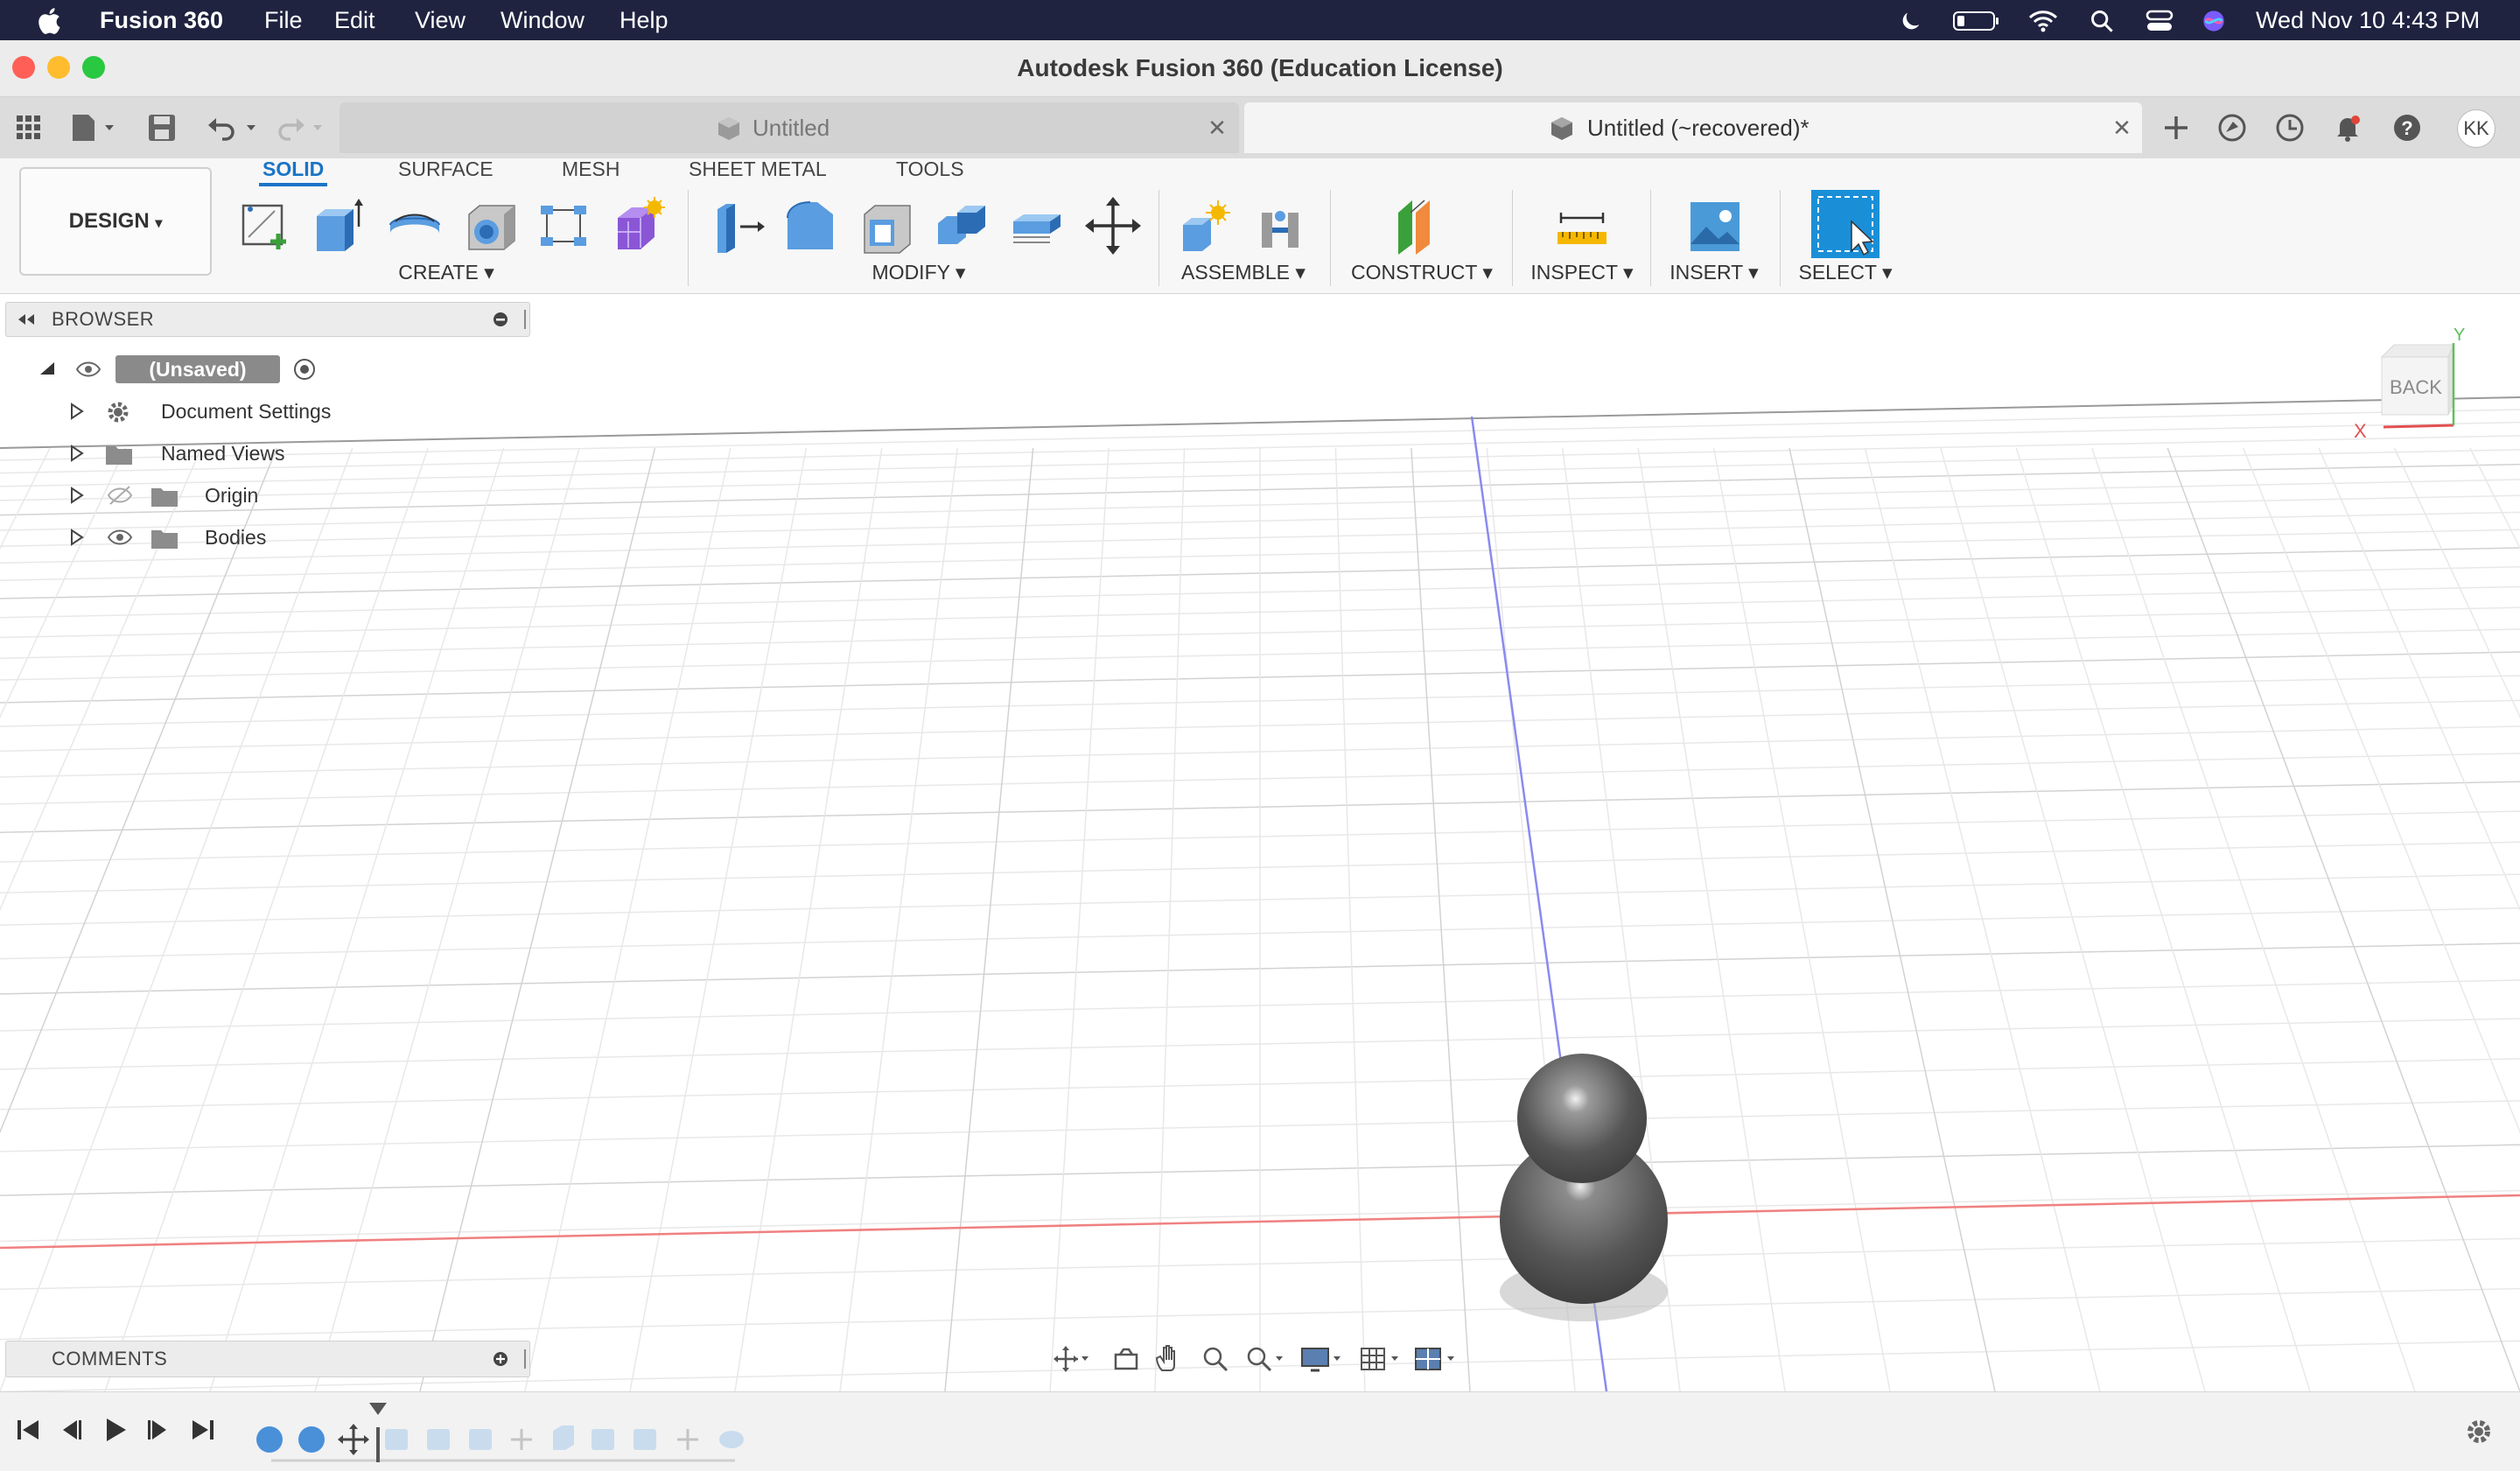 The height and width of the screenshot is (1471, 2520). What do you see at coordinates (1693, 127) in the screenshot?
I see `document-tab-recovered: Untitled (~recovered)* ✕` at bounding box center [1693, 127].